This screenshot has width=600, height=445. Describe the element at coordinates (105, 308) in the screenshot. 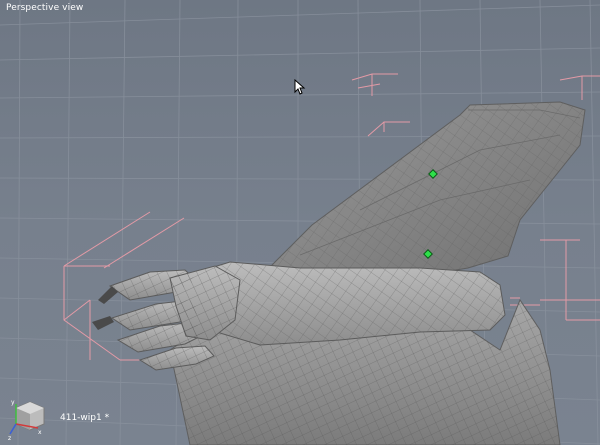

I see `claws` at that location.